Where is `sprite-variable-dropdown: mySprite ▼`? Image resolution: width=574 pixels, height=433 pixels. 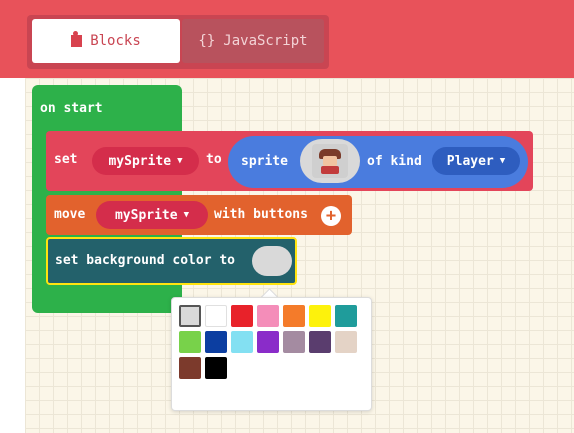 sprite-variable-dropdown: mySprite ▼ is located at coordinates (145, 161).